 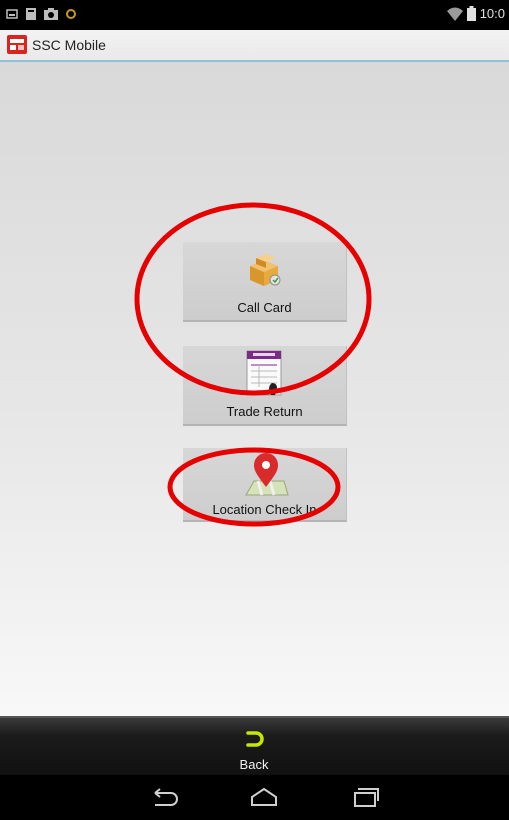 I want to click on location-check-in-label: Location Check In, so click(x=264, y=509).